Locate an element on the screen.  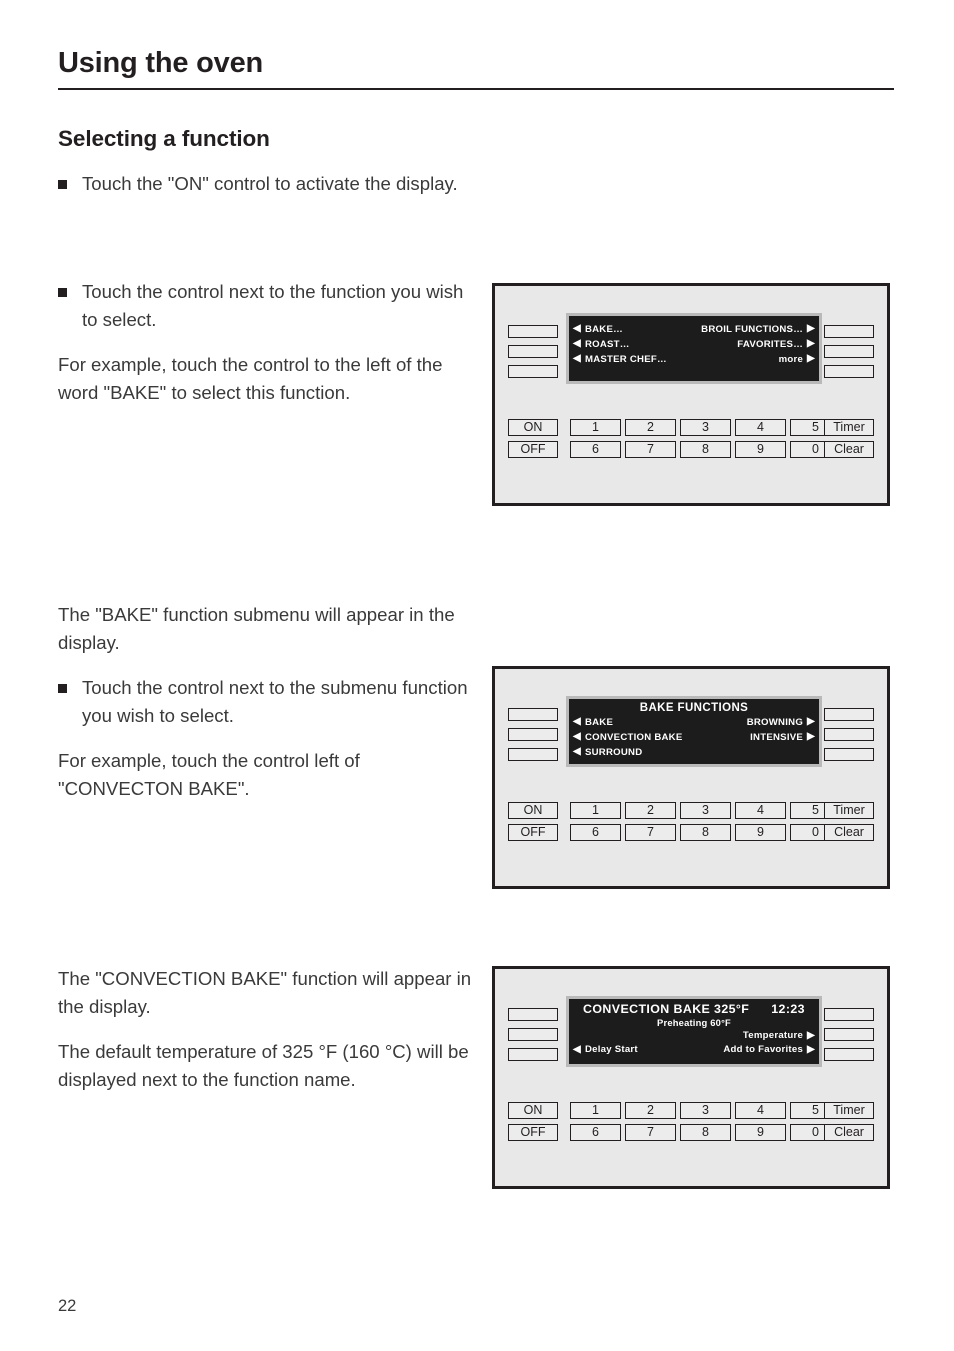
menu-item-intensive: INTENSIVE ▶ is located at coordinates (782, 737).